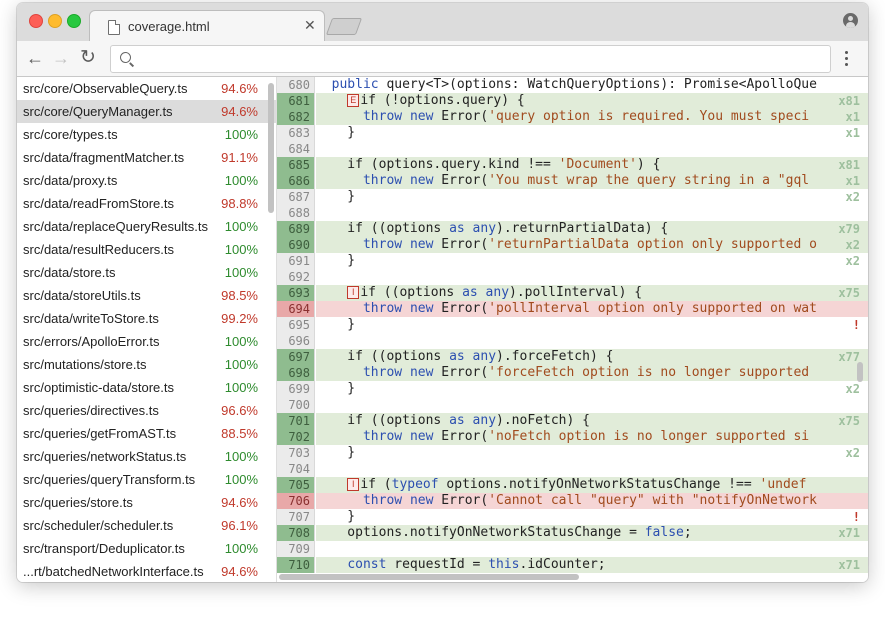 This screenshot has width=885, height=624. What do you see at coordinates (296, 149) in the screenshot?
I see `line-number: 684` at bounding box center [296, 149].